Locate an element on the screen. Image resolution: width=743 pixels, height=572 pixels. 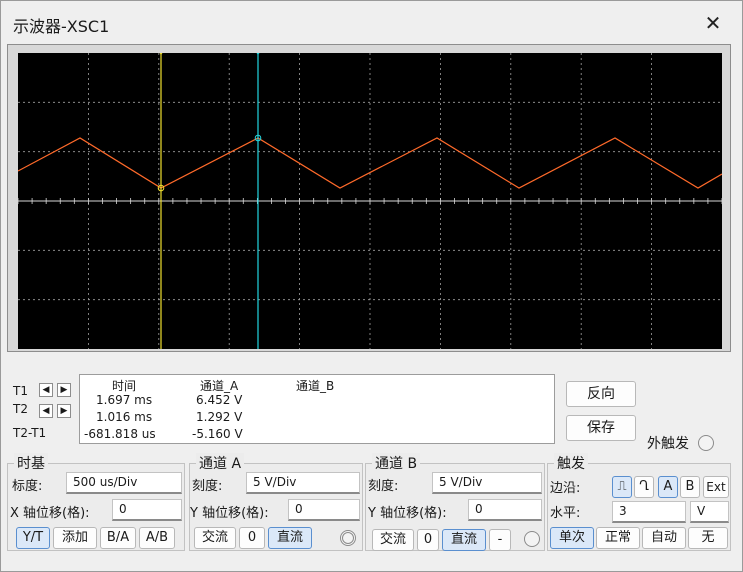
channel-b-panel: 通道 B 刻度: 5 V/Div Y 轴位移(格): 0 交流 0 直流 - is located at coordinates (455, 502).